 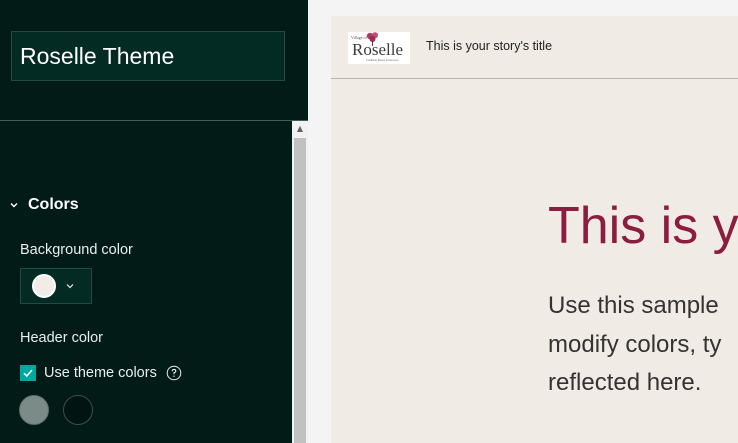 I want to click on colors-section-label: Colors, so click(x=53, y=204).